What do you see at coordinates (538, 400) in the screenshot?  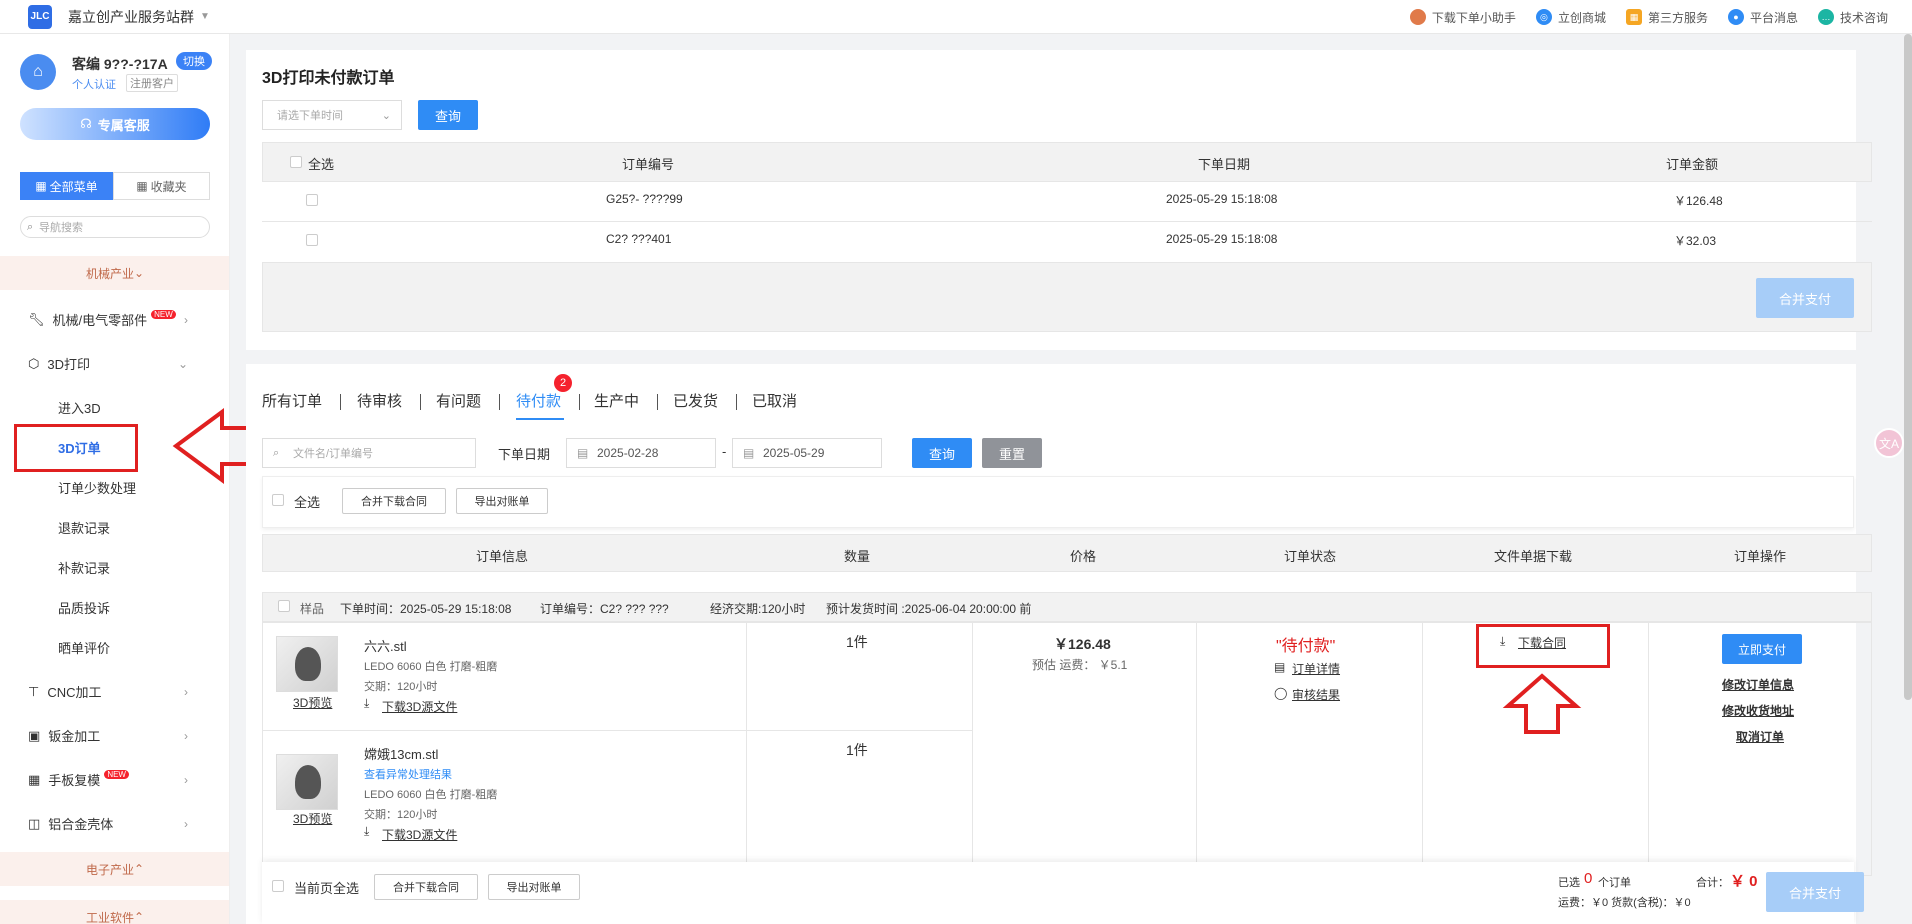 I see `tab-pending-payment: 待付款` at bounding box center [538, 400].